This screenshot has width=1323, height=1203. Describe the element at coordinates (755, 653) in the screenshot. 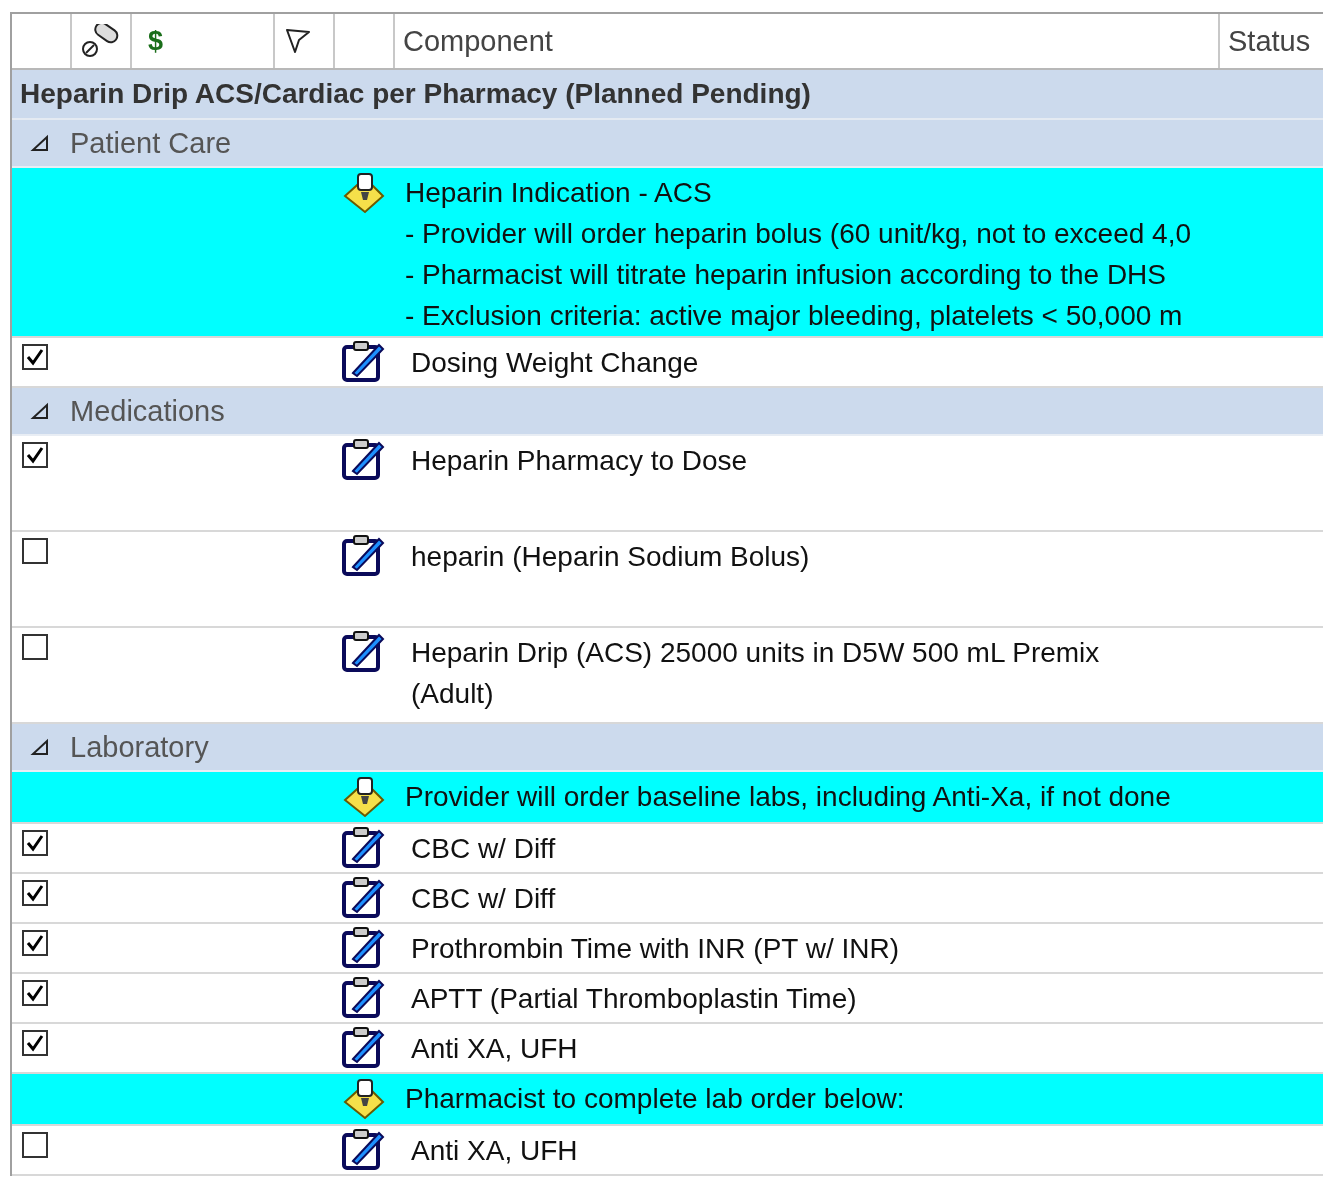

I see `order-name: Heparin Drip (ACS) 25000 units in D5W 500 mL Premix` at that location.